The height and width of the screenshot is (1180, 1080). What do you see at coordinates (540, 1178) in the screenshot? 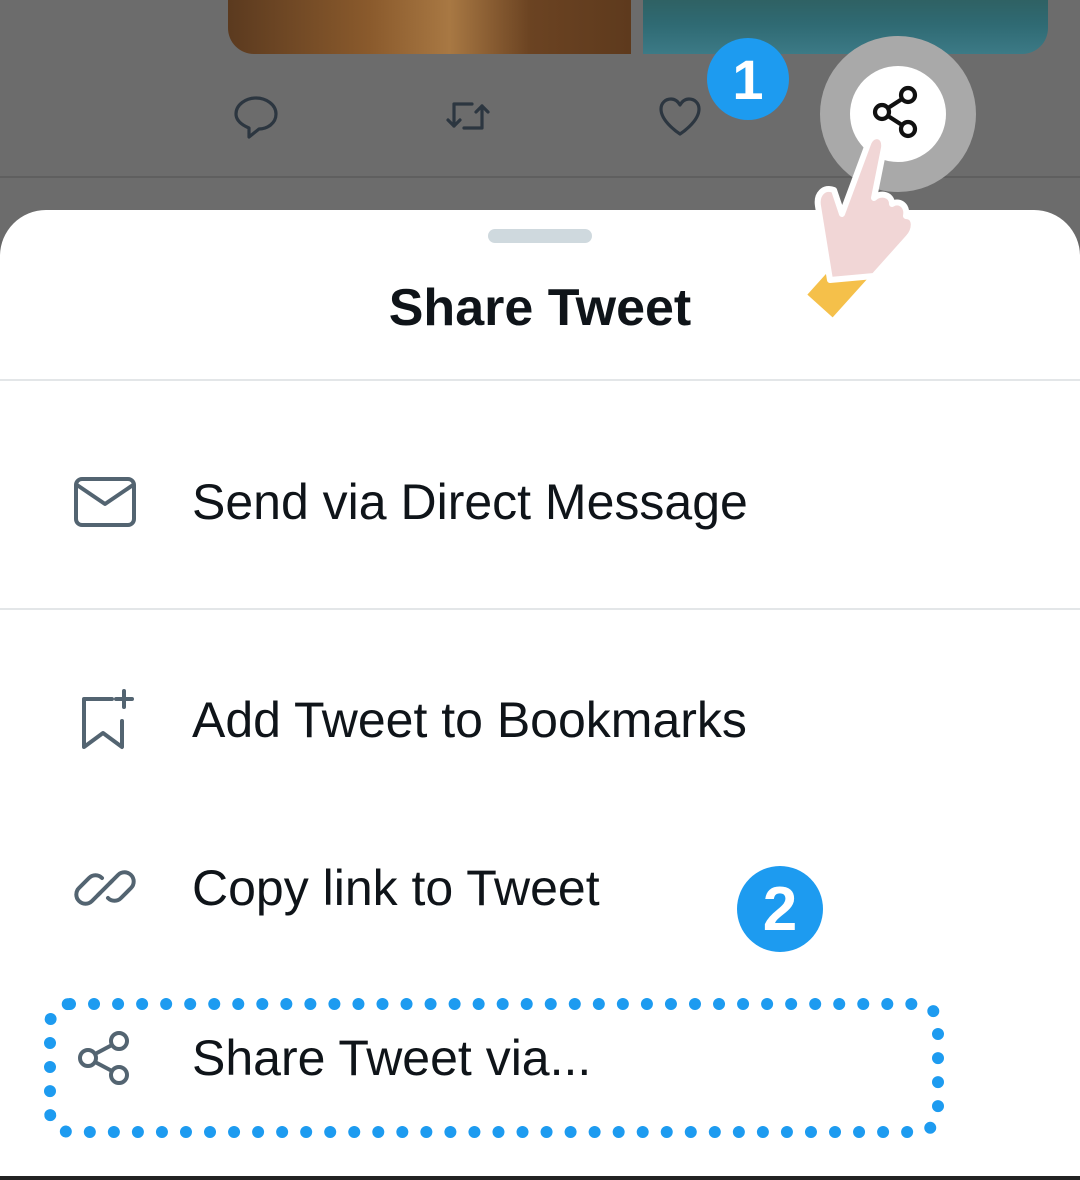
I see `screen-bottom-edge` at bounding box center [540, 1178].